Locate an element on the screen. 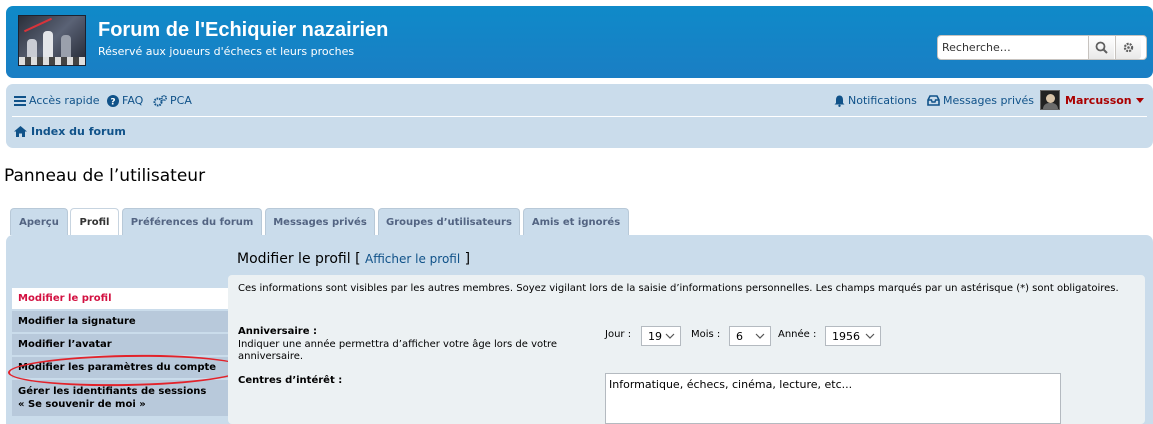  tab-user-groups: Groupes d’utilisateurs is located at coordinates (449, 221).